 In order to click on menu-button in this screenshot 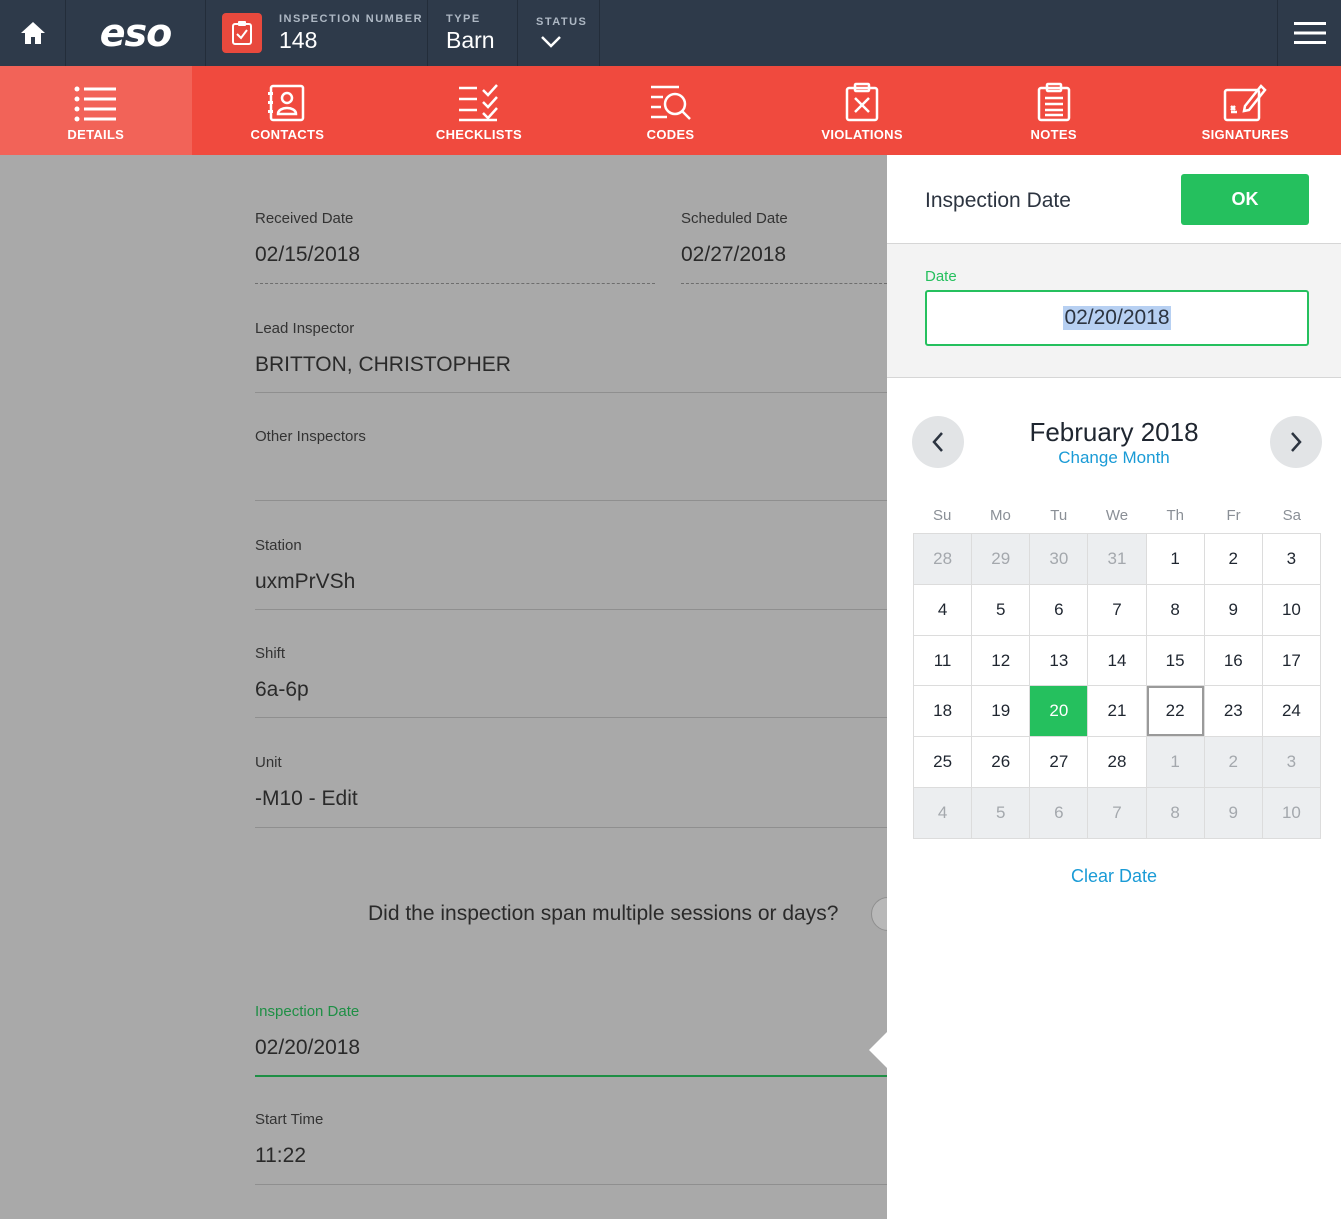, I will do `click(1309, 33)`.